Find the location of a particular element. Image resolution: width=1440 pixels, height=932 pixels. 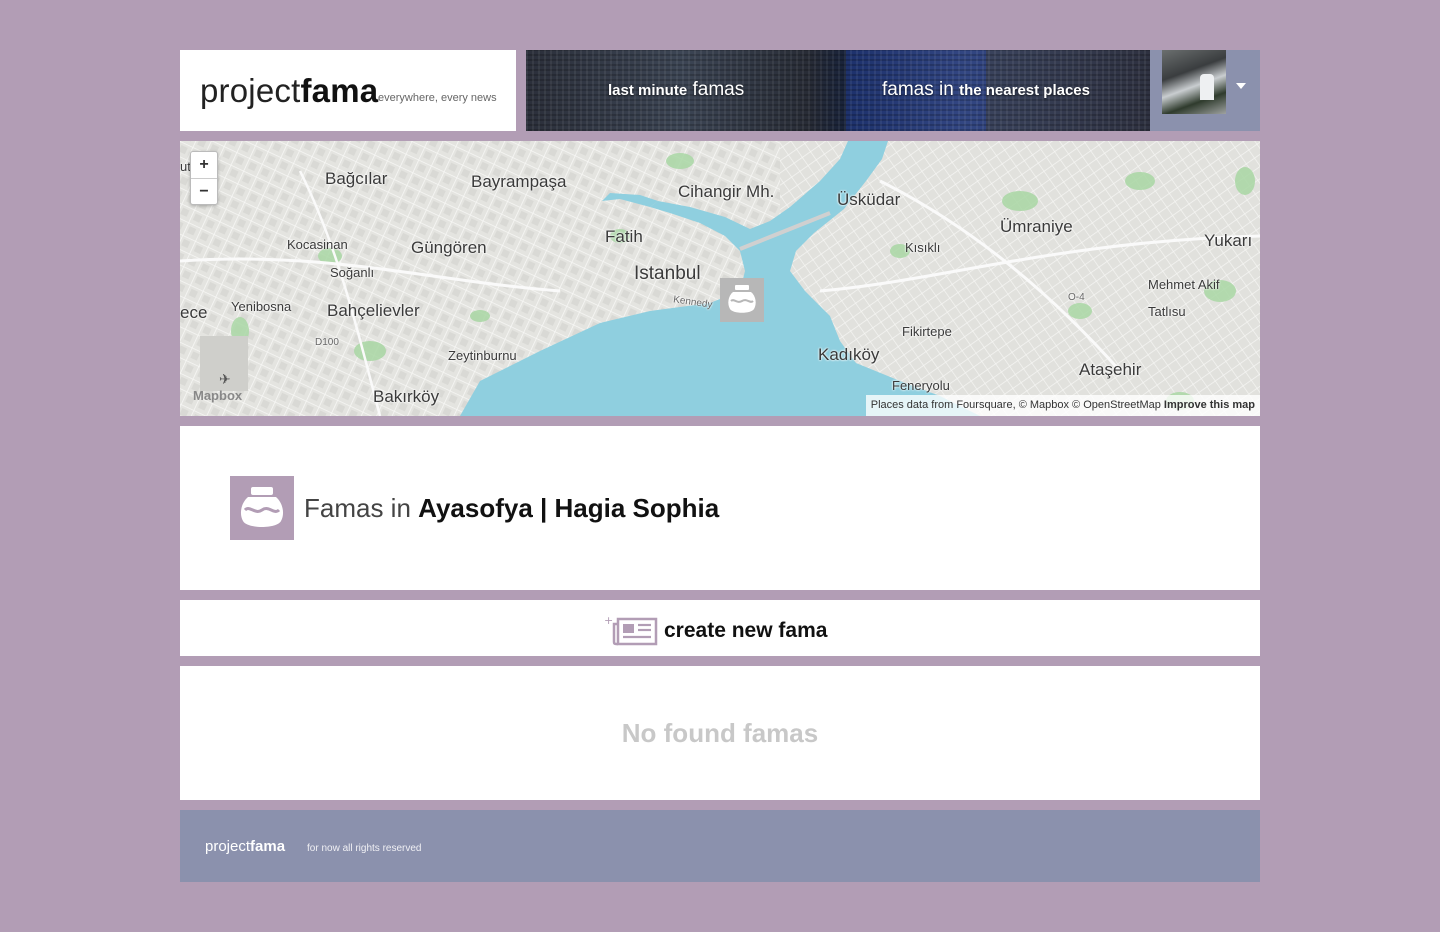

newspaper-add-icon: + is located at coordinates (631, 631).